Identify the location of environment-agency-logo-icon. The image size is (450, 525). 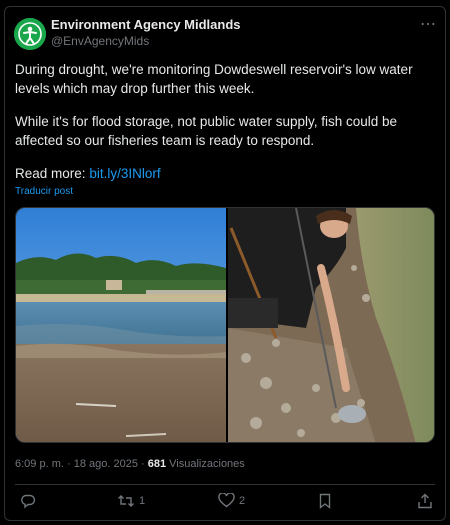
(30, 34).